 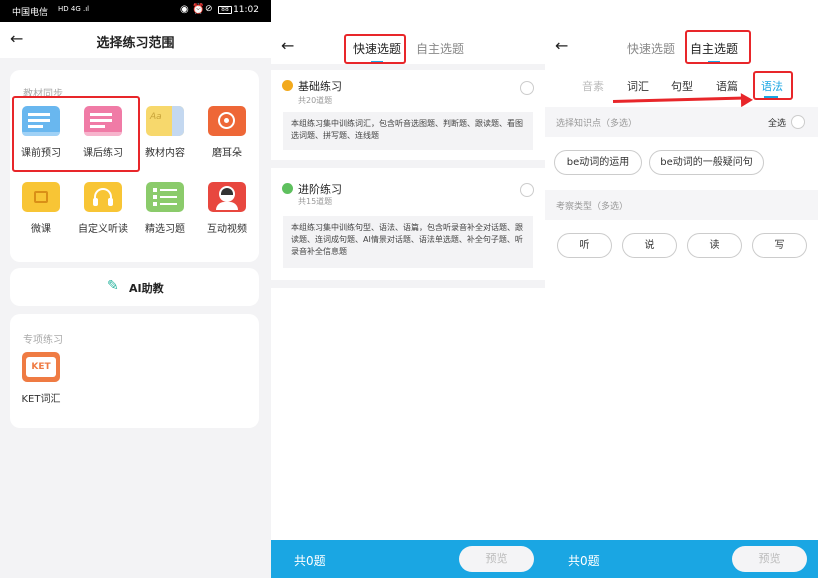 I want to click on grid-item-interactive-video: 互动视频, so click(x=227, y=212).